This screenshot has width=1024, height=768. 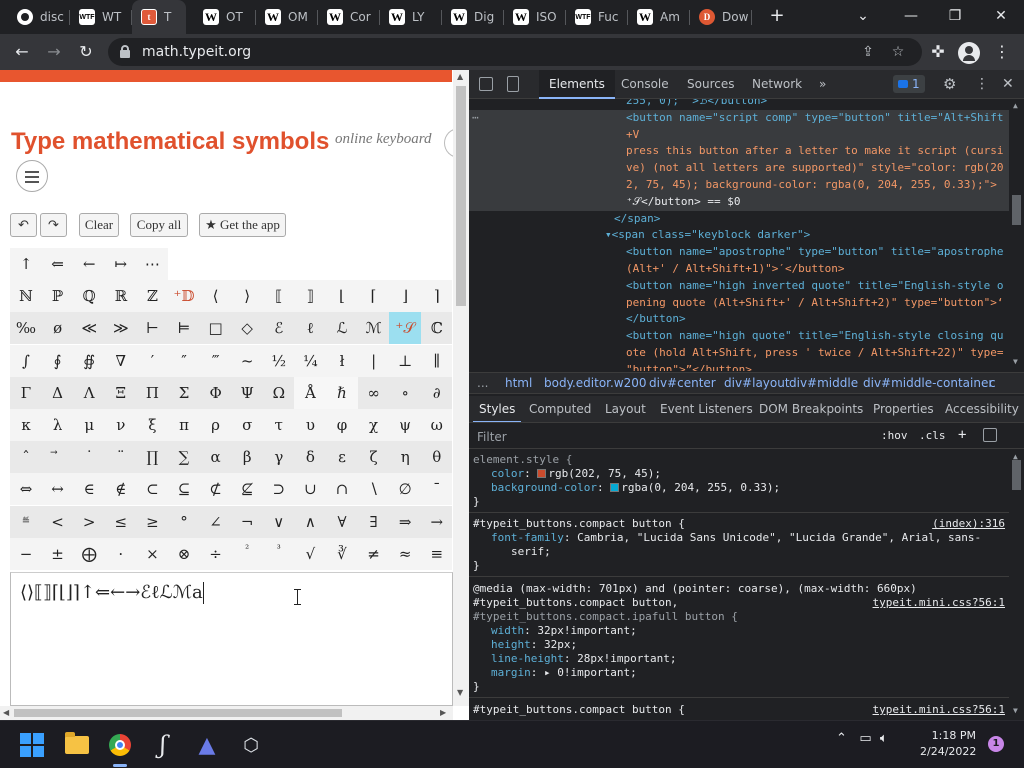 I want to click on css-value: 32px;, so click(x=560, y=644).